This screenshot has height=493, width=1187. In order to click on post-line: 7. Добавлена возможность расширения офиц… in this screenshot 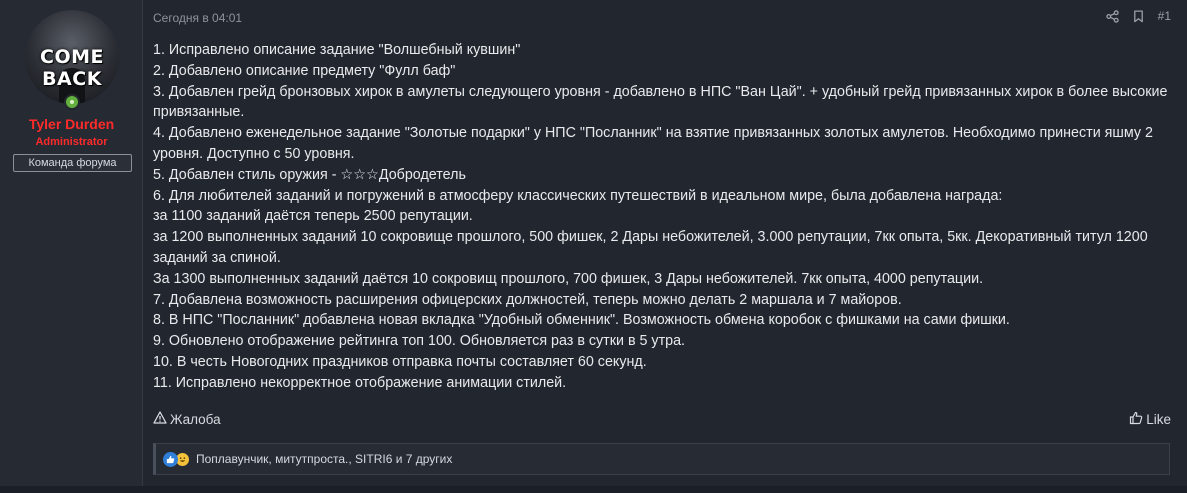, I will do `click(527, 299)`.